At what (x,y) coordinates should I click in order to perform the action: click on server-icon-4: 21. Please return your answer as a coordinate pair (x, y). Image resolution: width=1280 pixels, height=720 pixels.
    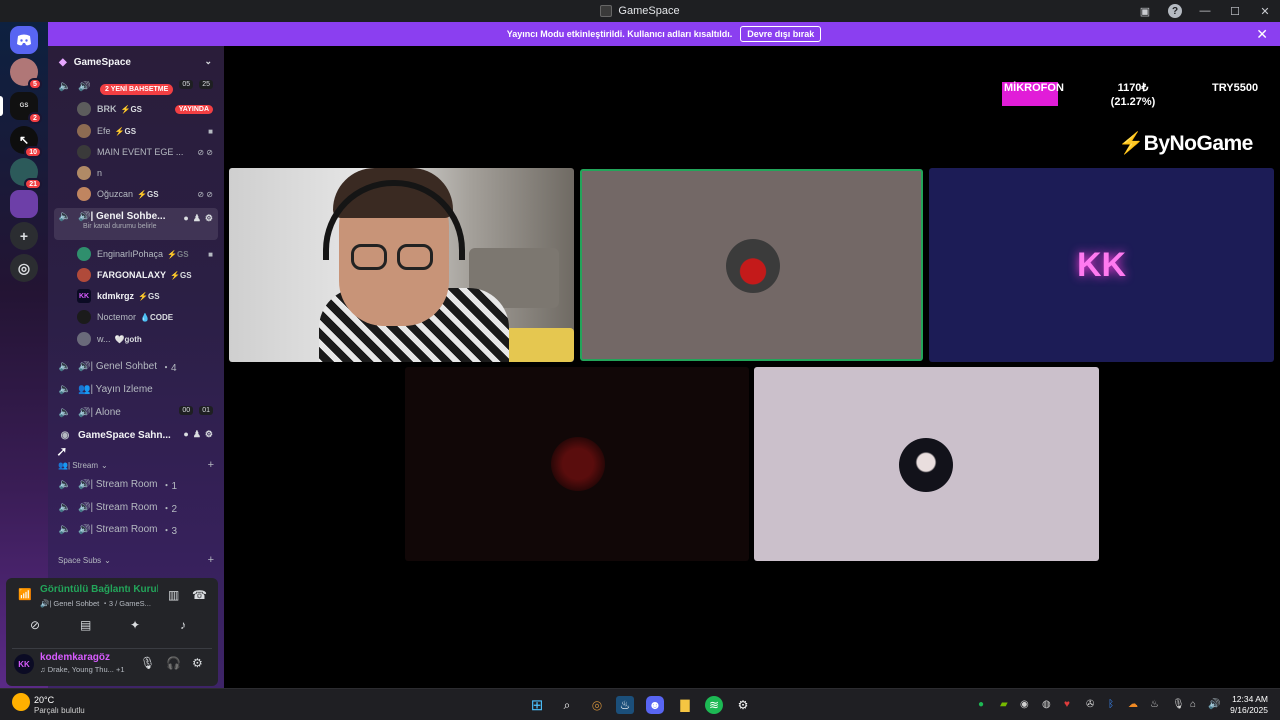
    Looking at the image, I should click on (26, 174).